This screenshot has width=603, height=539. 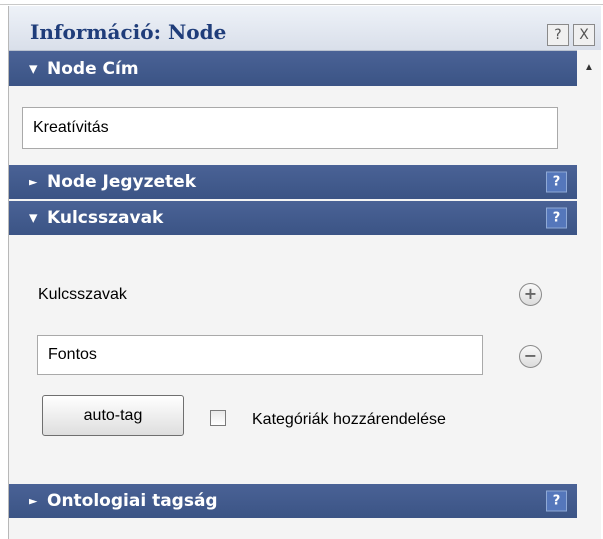 I want to click on close-icon: X, so click(x=584, y=35).